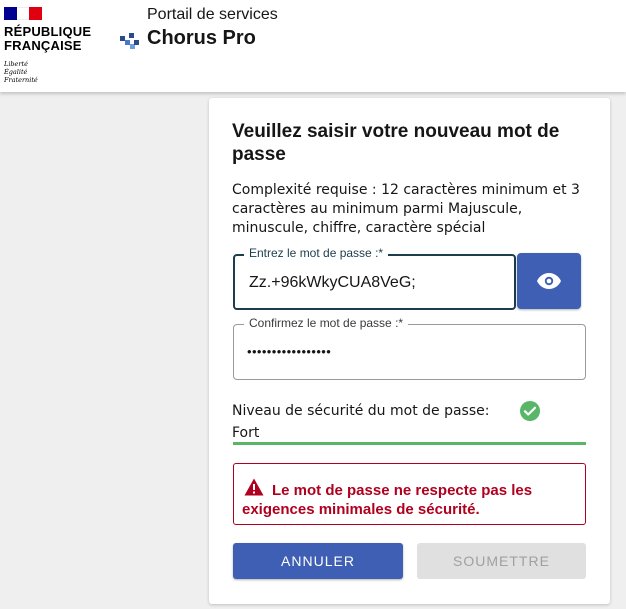 Image resolution: width=626 pixels, height=609 pixels. Describe the element at coordinates (501, 561) in the screenshot. I see `submit-button: SOUMETTRE` at that location.